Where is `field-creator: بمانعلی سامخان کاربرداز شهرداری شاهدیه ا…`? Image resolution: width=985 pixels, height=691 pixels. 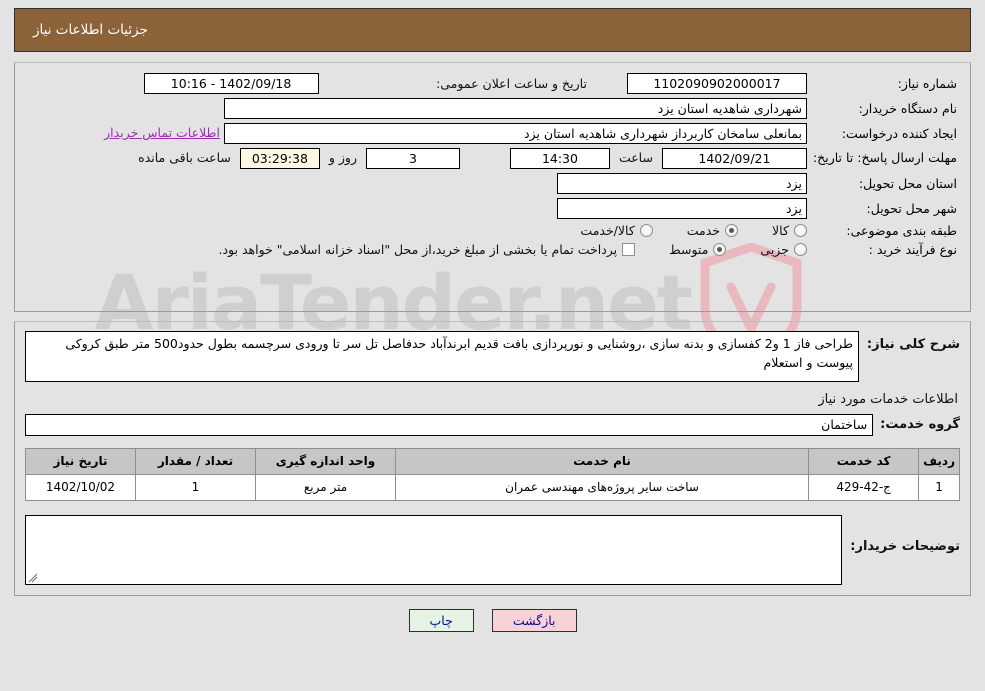
field-creator: بمانعلی سامخان کاربرداز شهرداری شاهدیه ا… is located at coordinates (515, 133).